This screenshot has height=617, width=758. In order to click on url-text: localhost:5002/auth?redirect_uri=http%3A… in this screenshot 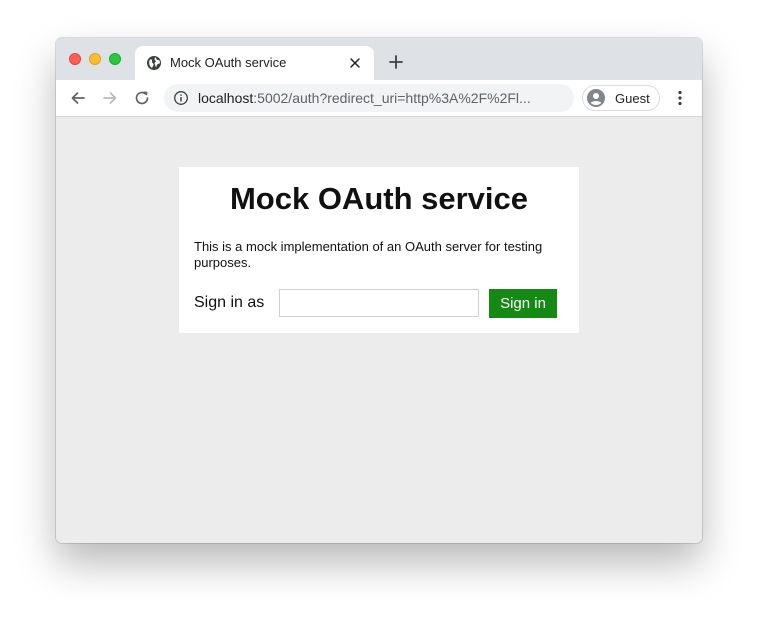, I will do `click(364, 98)`.